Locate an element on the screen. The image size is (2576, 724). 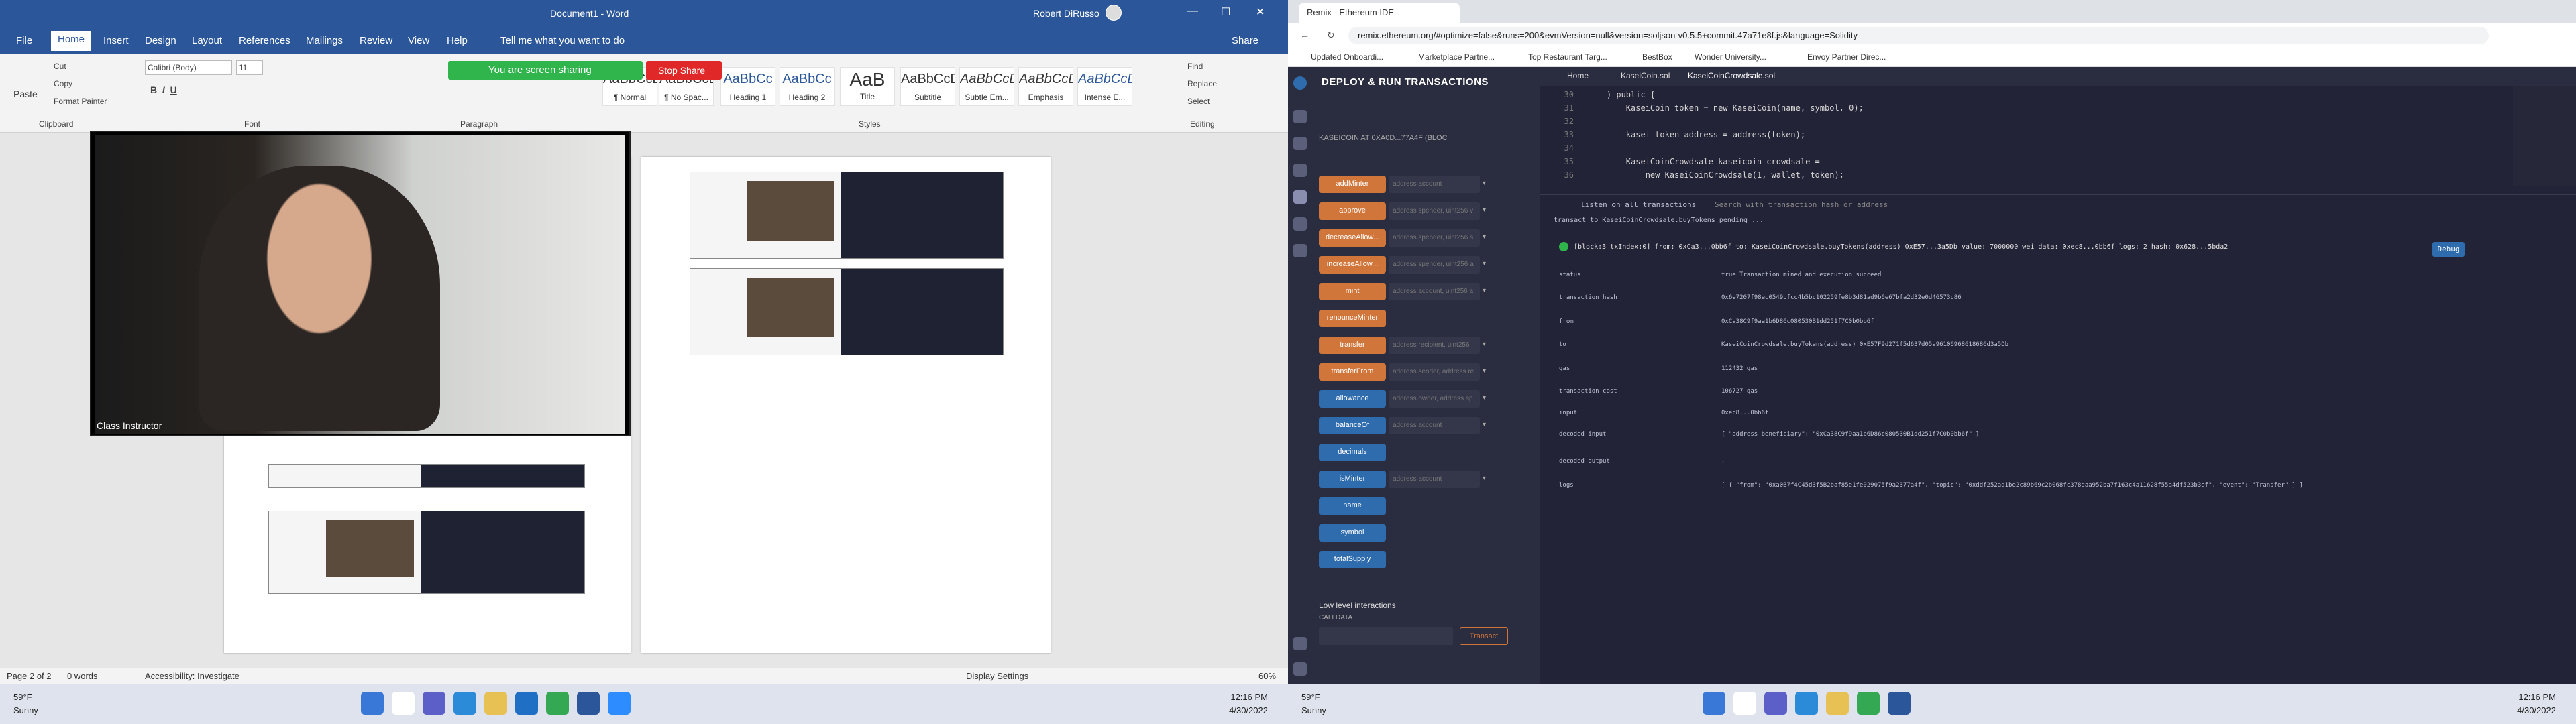
tab-references: References is located at coordinates (264, 40).